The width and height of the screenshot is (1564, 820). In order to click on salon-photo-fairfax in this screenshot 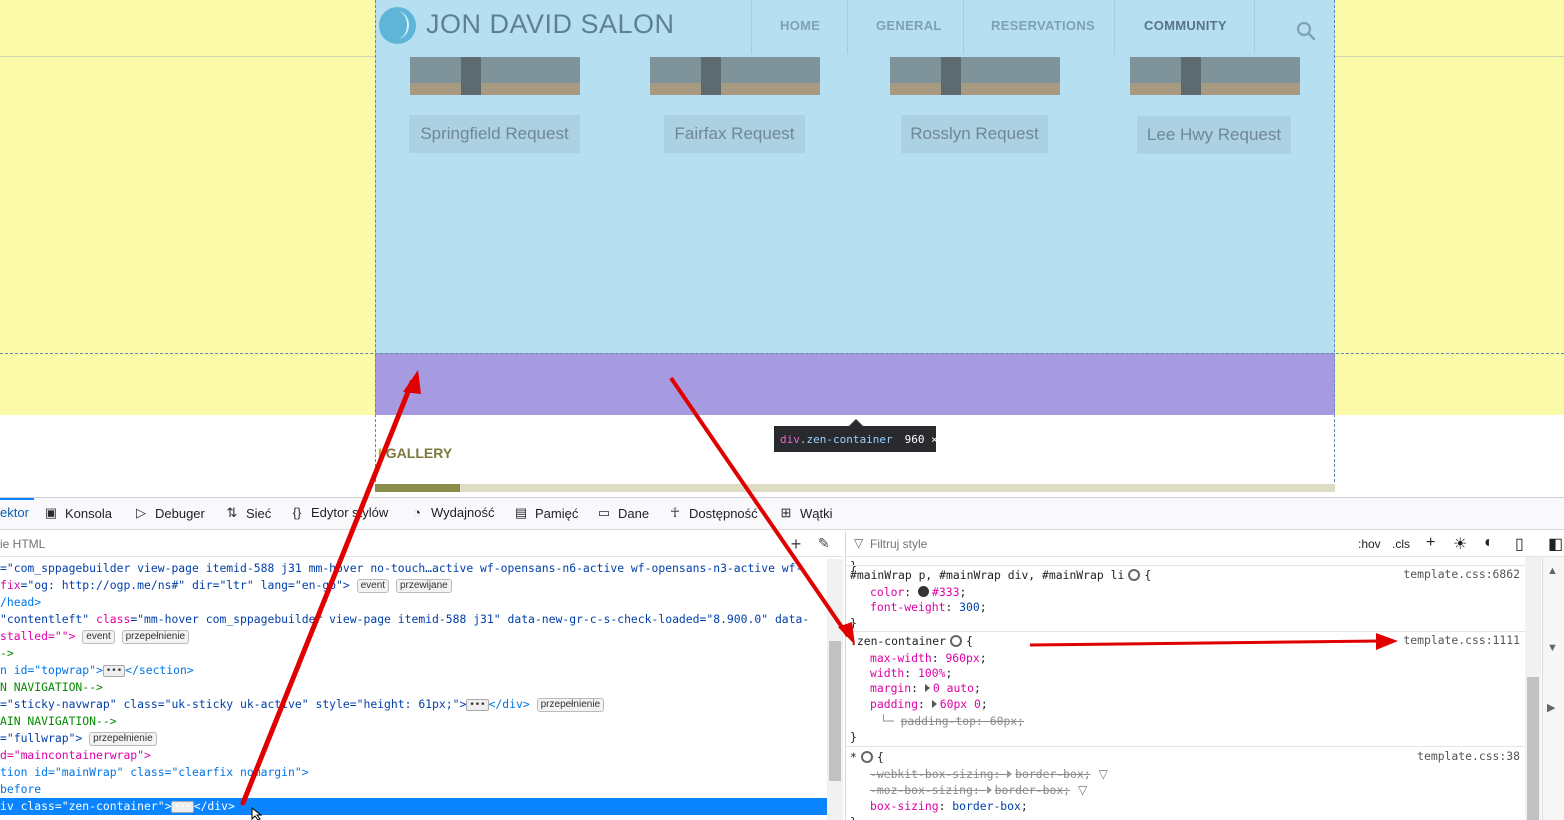, I will do `click(735, 76)`.